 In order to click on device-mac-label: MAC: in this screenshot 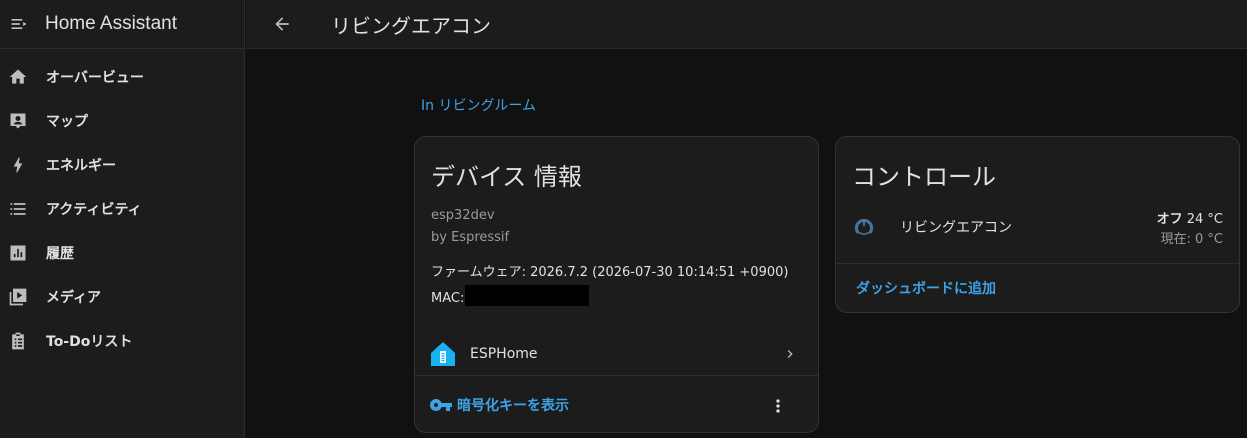, I will do `click(448, 298)`.